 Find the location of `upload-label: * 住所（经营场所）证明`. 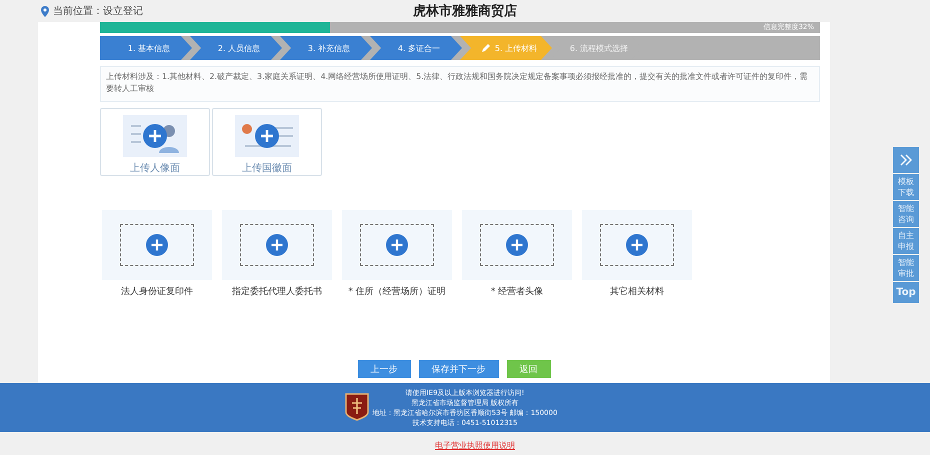

upload-label: * 住所（经营场所）证明 is located at coordinates (397, 292).